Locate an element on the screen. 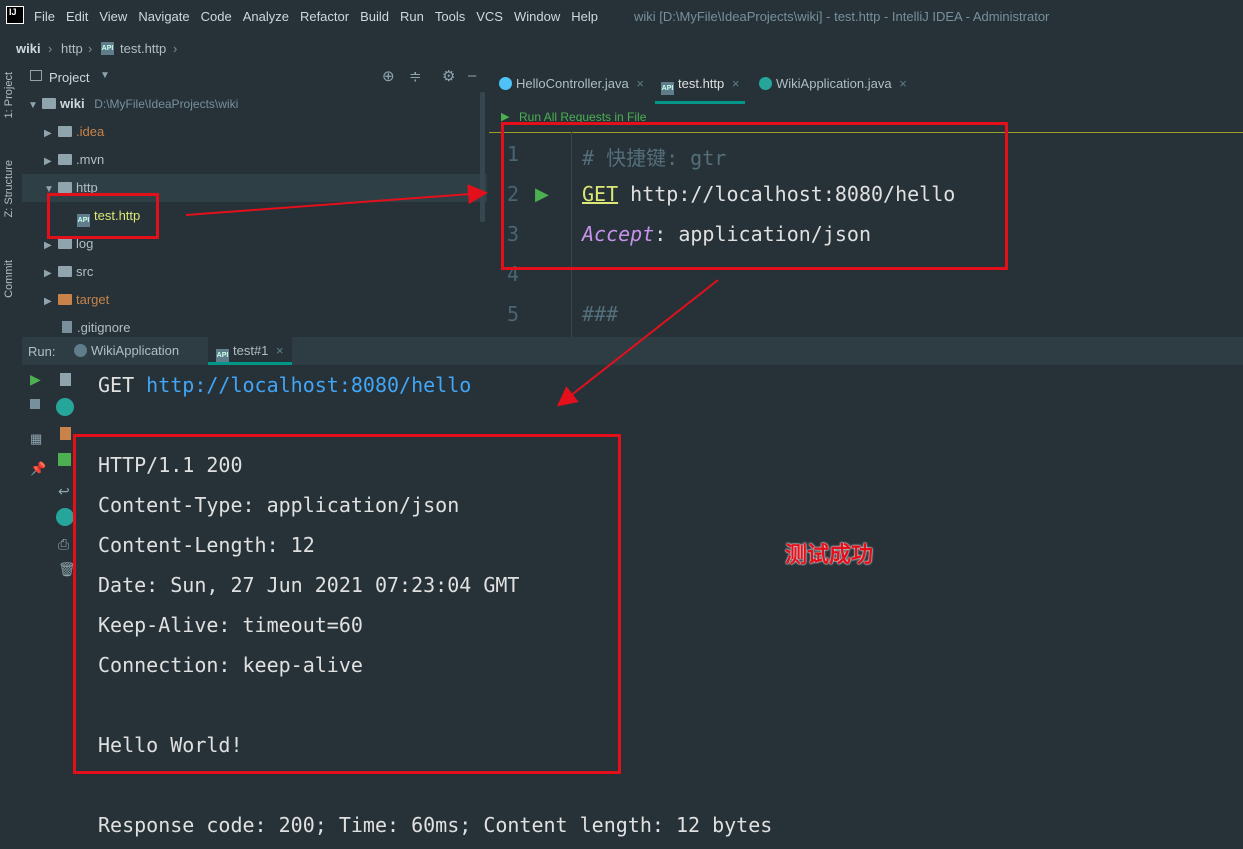 The width and height of the screenshot is (1243, 849). annotation-arrows is located at coordinates (452, 295).